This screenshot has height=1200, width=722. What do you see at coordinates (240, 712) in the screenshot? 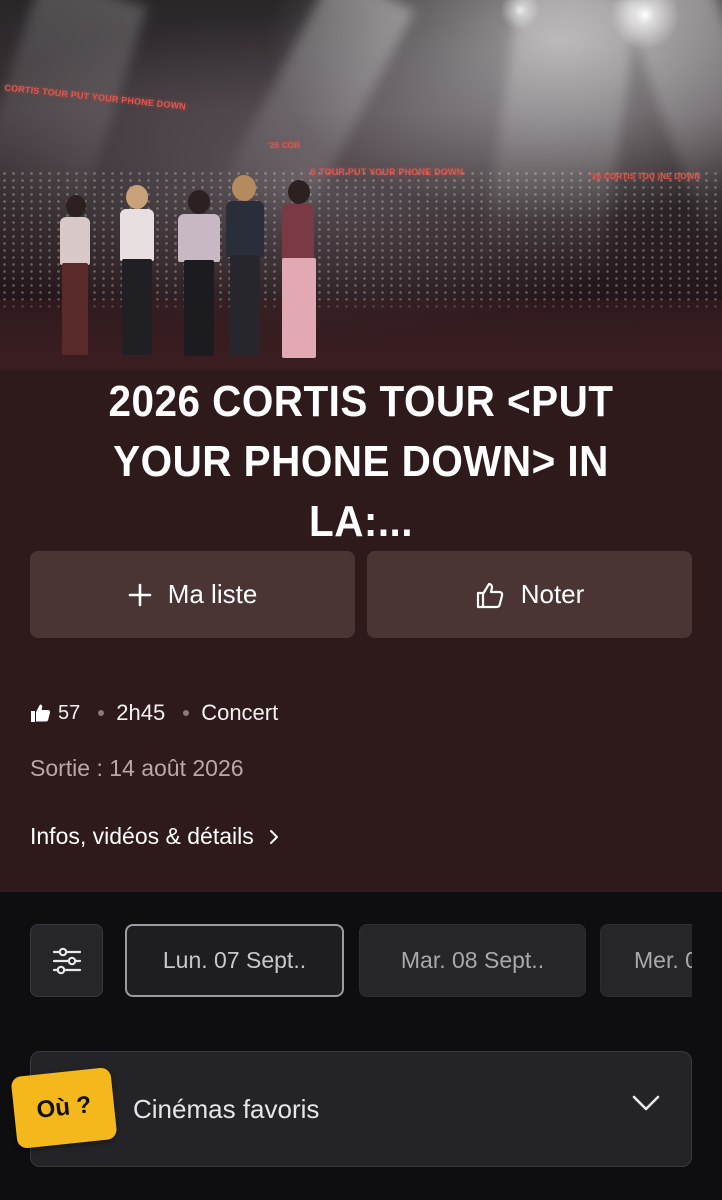
I see `genre: Concert` at bounding box center [240, 712].